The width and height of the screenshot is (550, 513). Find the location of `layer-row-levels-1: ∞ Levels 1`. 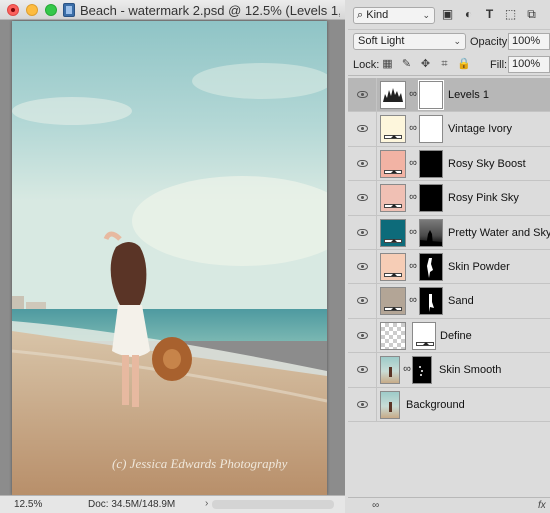

layer-row-levels-1: ∞ Levels 1 is located at coordinates (449, 95).